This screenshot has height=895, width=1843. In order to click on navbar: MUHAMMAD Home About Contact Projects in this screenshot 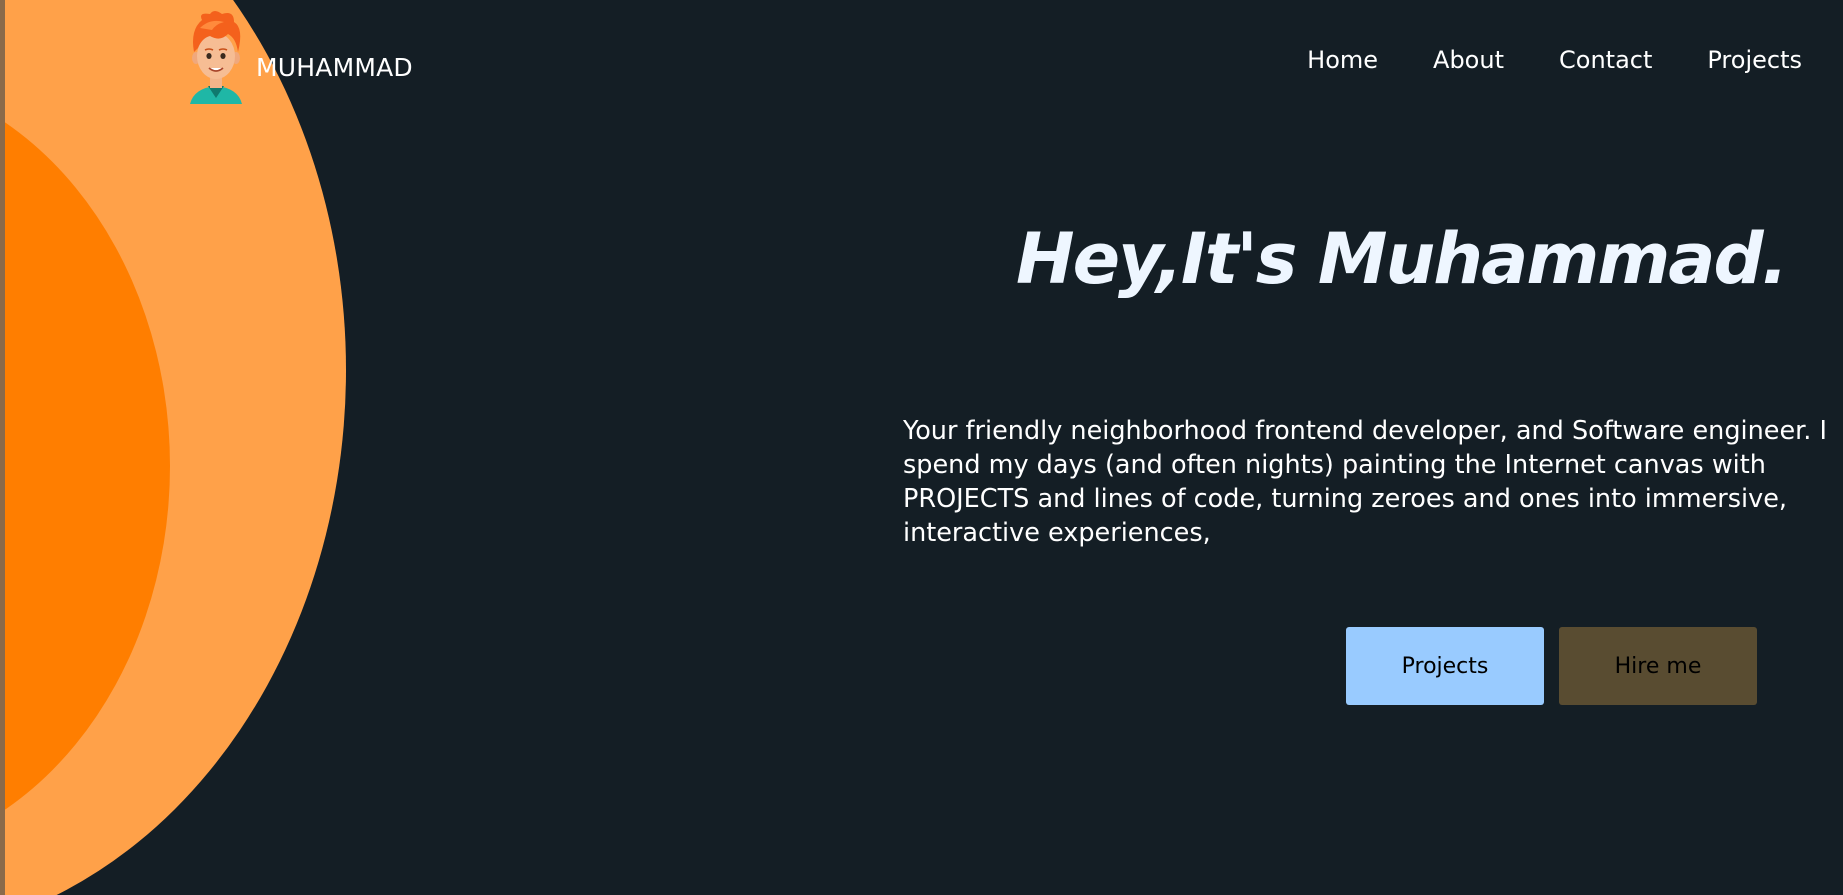, I will do `click(921, 55)`.